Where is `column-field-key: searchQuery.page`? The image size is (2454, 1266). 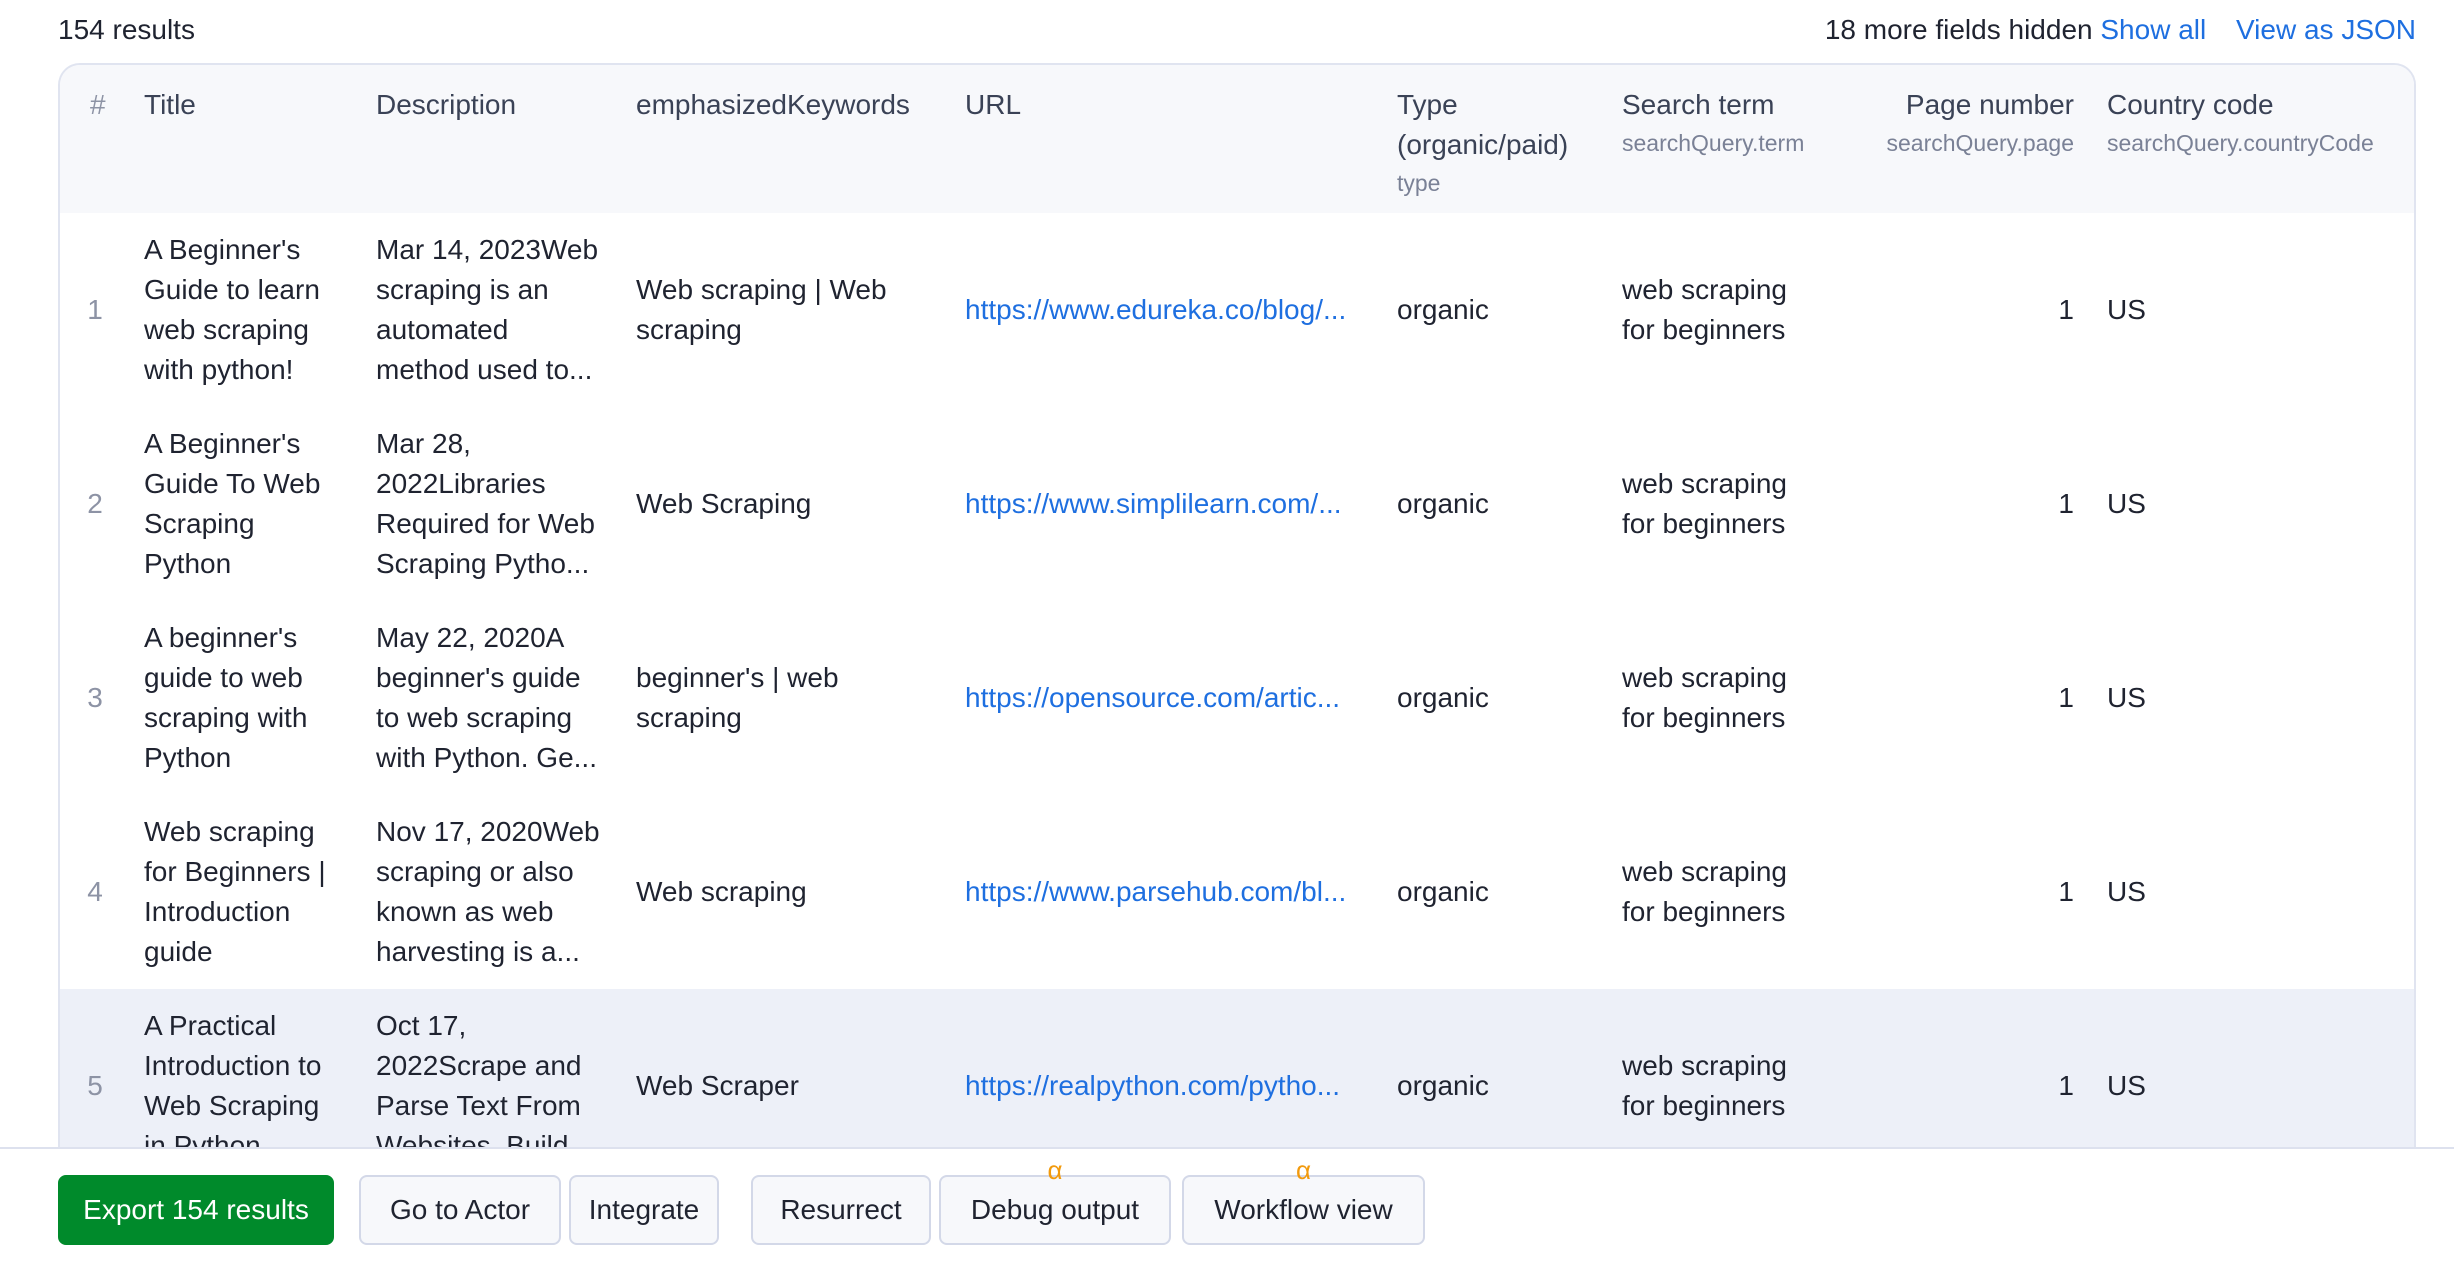
column-field-key: searchQuery.page is located at coordinates (1980, 143).